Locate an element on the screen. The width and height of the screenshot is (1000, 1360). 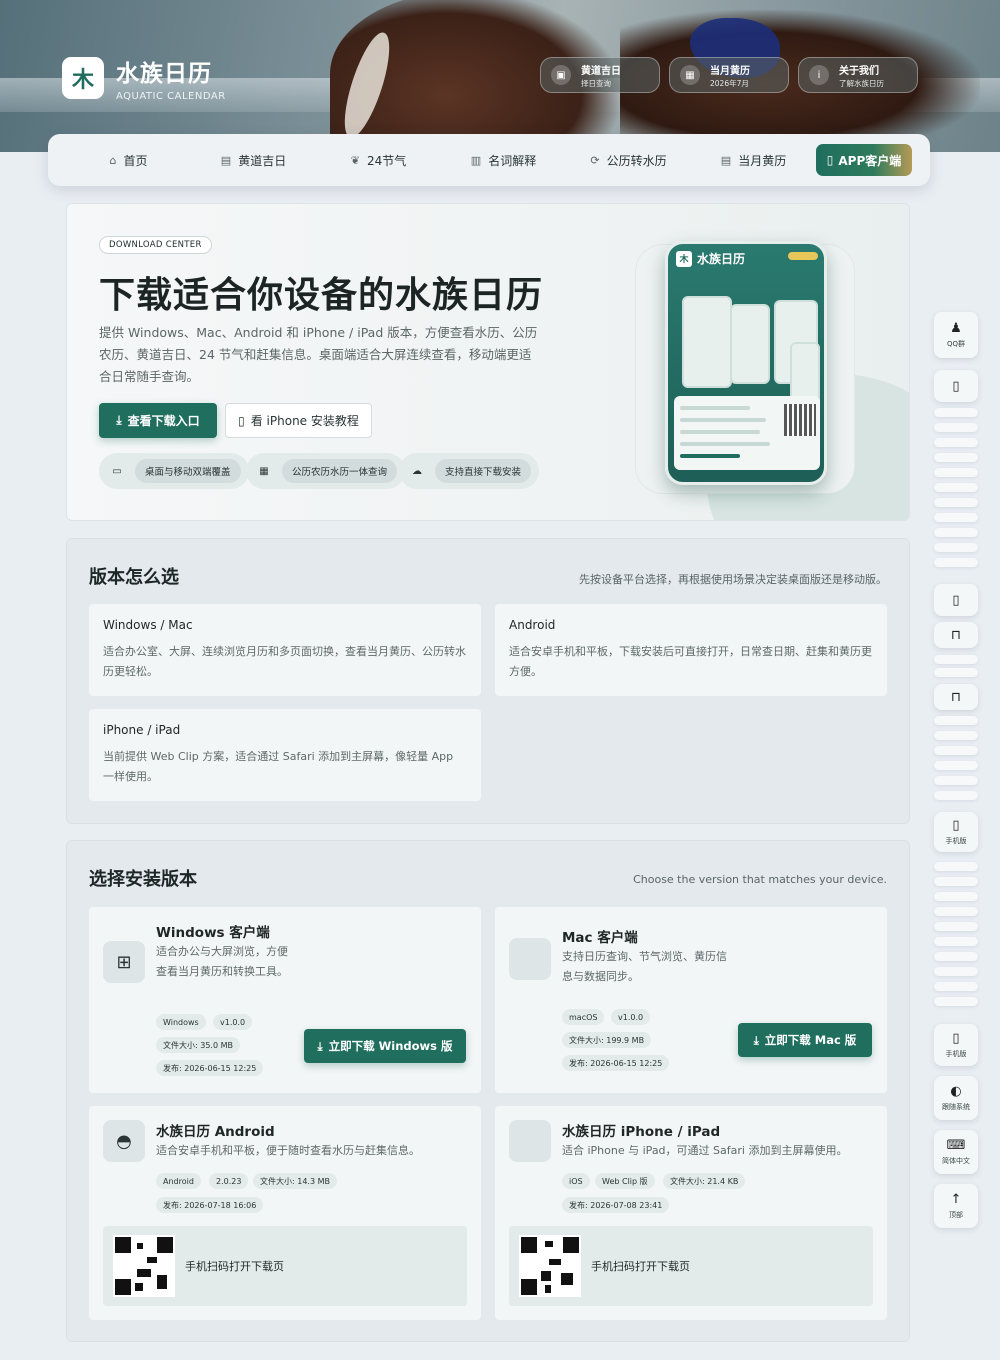
top-link-title: 黄道吉日 is located at coordinates (601, 71).